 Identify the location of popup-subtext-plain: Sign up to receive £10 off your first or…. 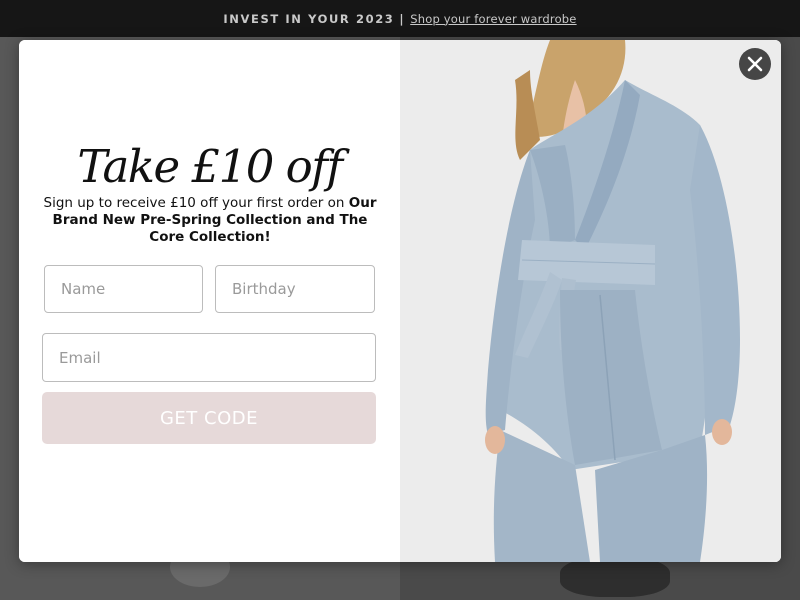
(196, 203).